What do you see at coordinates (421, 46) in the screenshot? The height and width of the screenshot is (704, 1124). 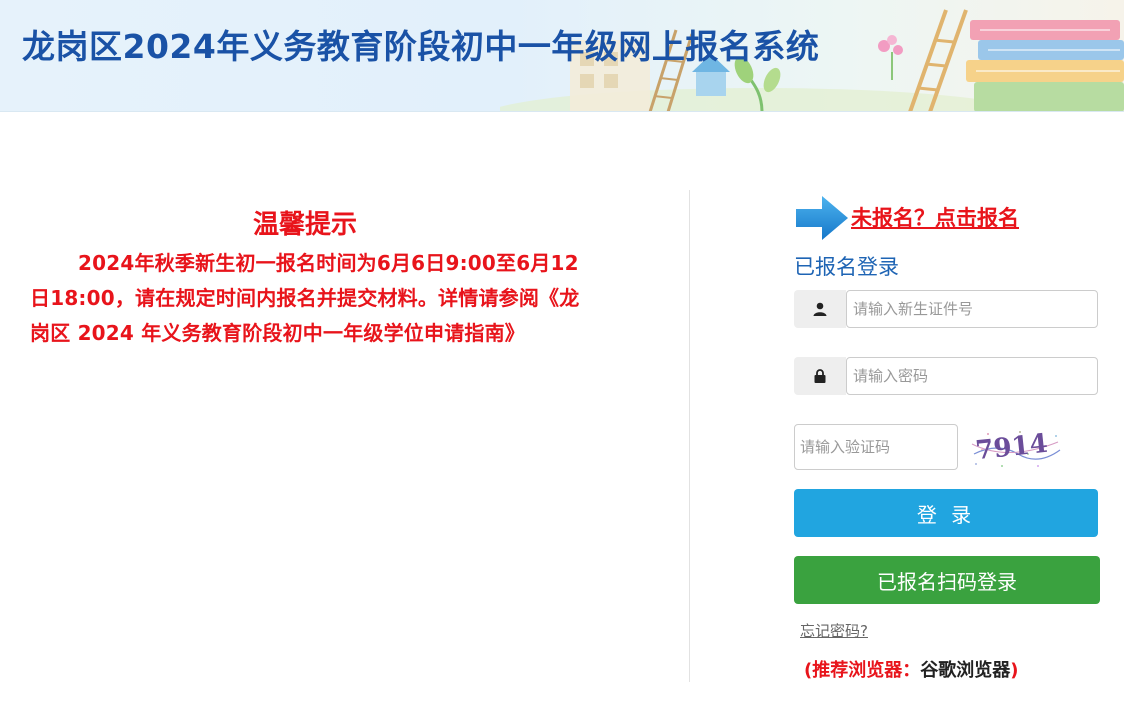 I see `page-title: 龙岗区2024年义务教育阶段初中一年级网上报名系统` at bounding box center [421, 46].